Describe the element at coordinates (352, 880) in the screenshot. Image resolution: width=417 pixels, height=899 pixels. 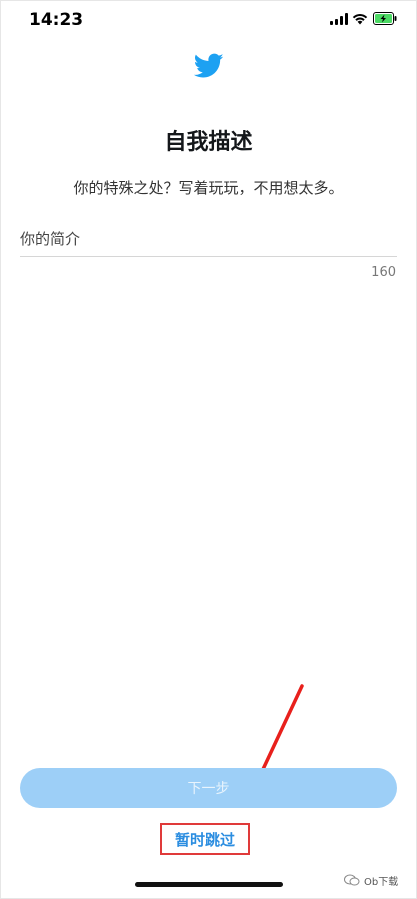
I see `wechat-icon` at that location.